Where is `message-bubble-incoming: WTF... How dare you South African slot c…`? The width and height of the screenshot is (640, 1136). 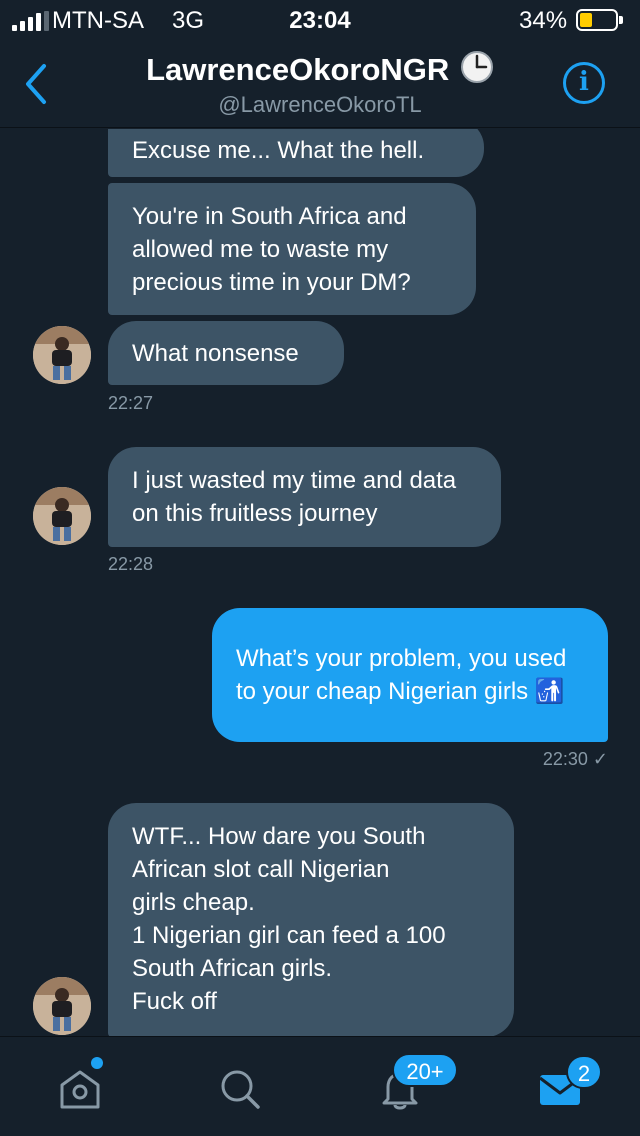
message-bubble-incoming: WTF... How dare you South African slot c… is located at coordinates (311, 919).